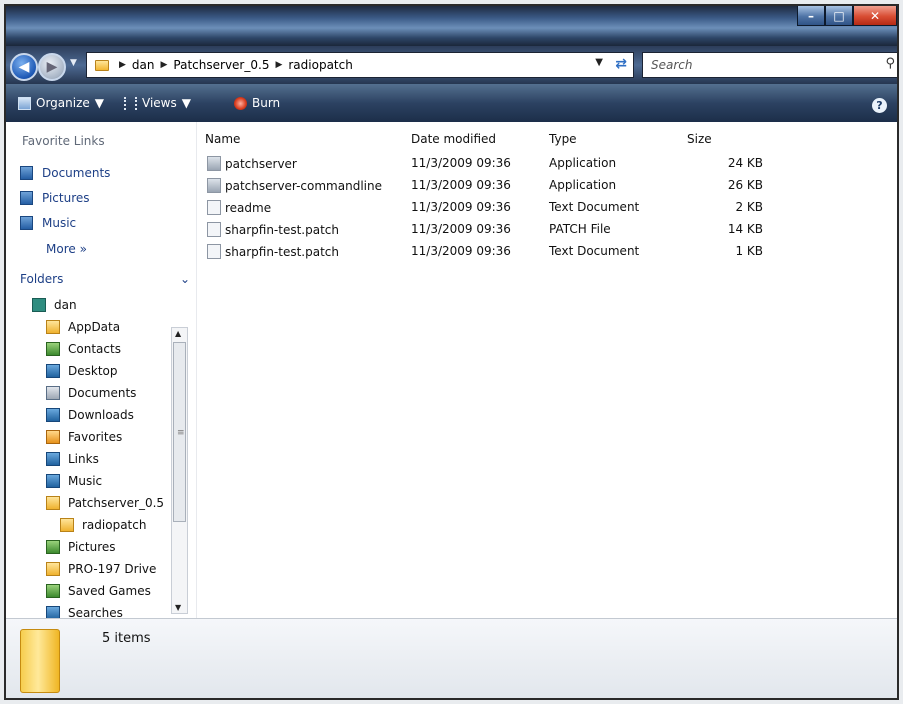  I want to click on tree-label: dan, so click(65, 305).